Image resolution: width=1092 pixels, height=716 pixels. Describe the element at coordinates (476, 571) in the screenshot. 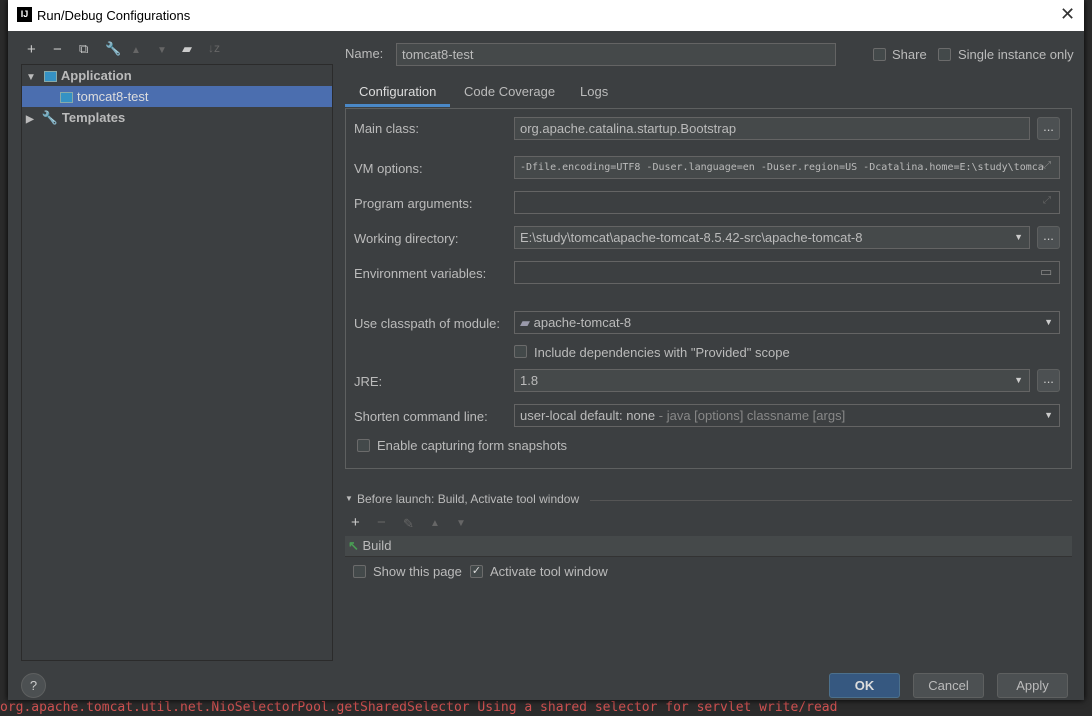

I see `activate-tool-window-checkbox: ✓` at that location.